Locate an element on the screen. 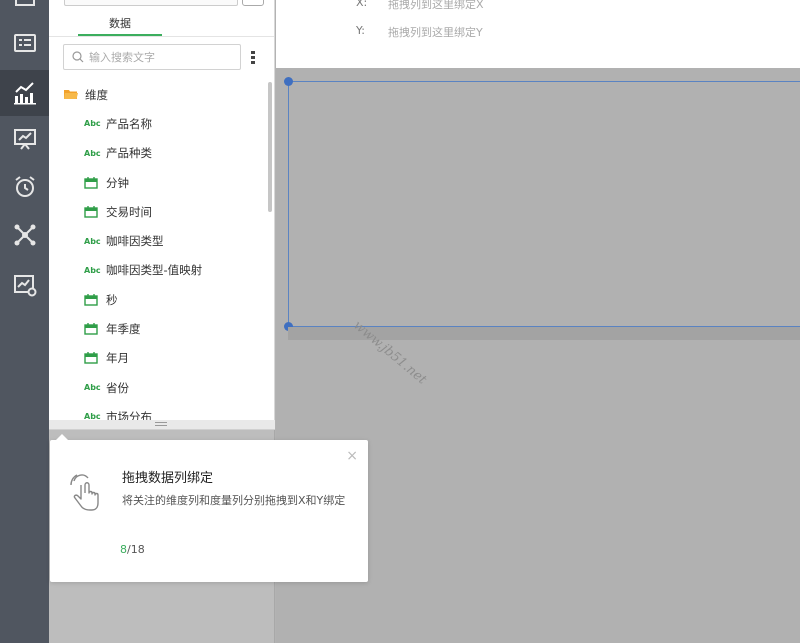  field-item: Abc 产品种类 is located at coordinates (158, 153).